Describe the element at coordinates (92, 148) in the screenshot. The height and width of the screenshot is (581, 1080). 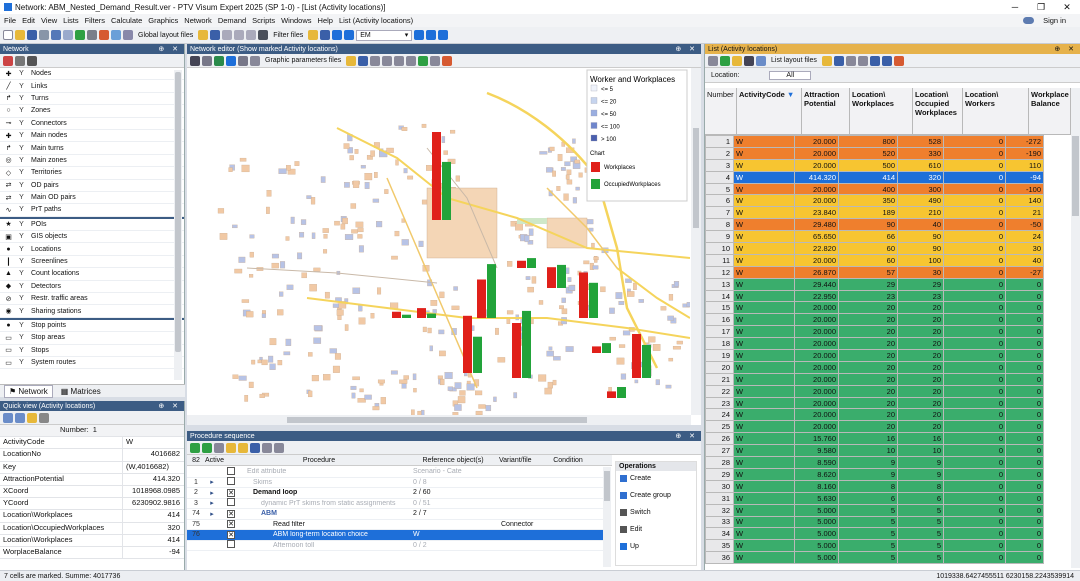
I see `network-item-main-turns: ↱ Y Main turns` at that location.